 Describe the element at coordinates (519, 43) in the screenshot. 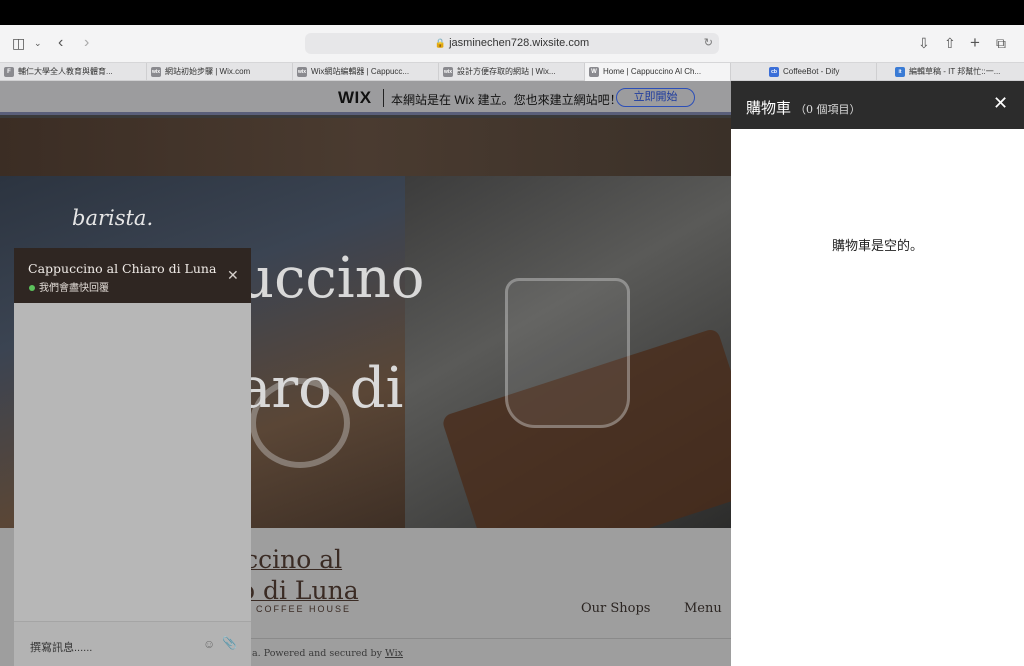

I see `url-text: jasminechen728.wixsite.com` at that location.